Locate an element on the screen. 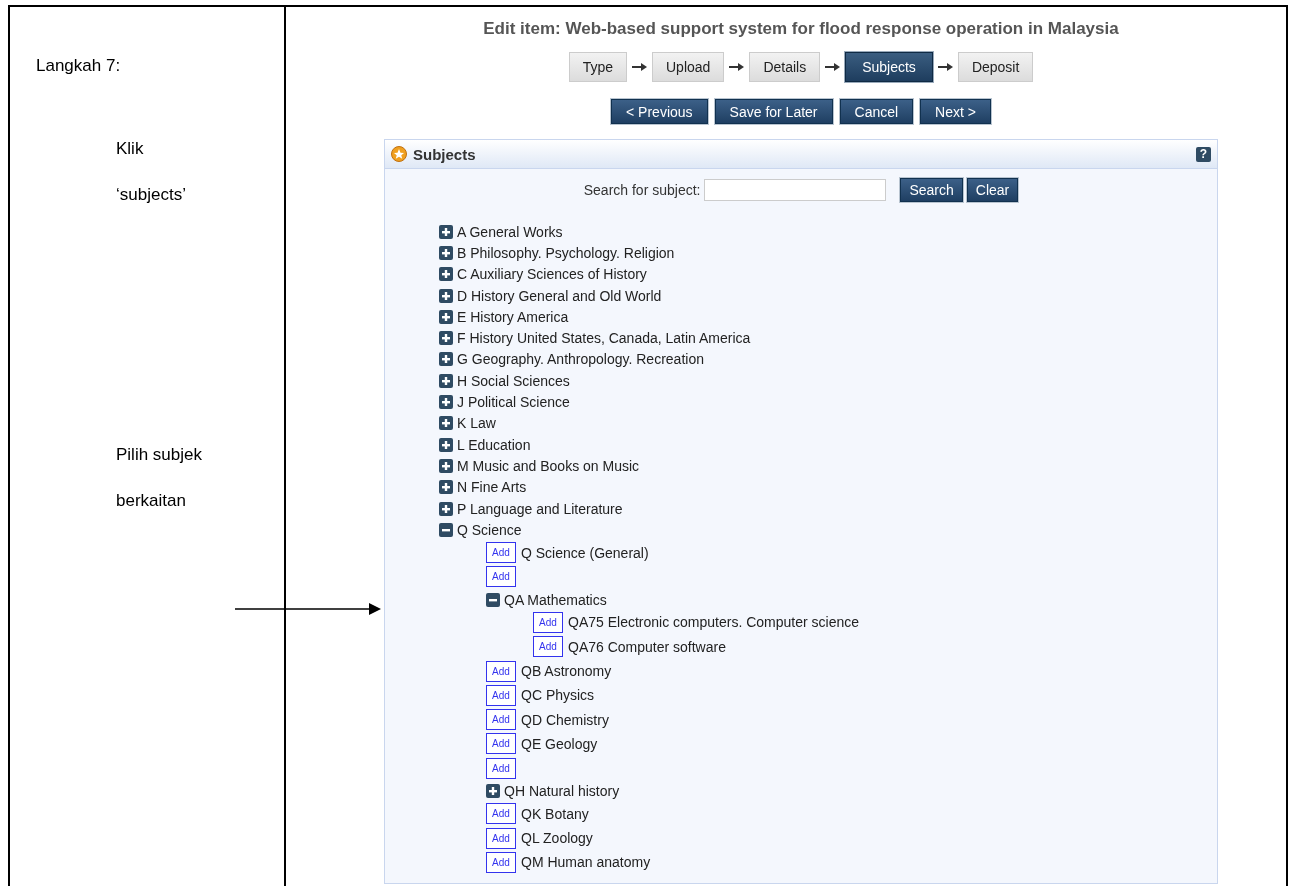 The width and height of the screenshot is (1298, 886). subject-label: Q Science (General) is located at coordinates (585, 552).